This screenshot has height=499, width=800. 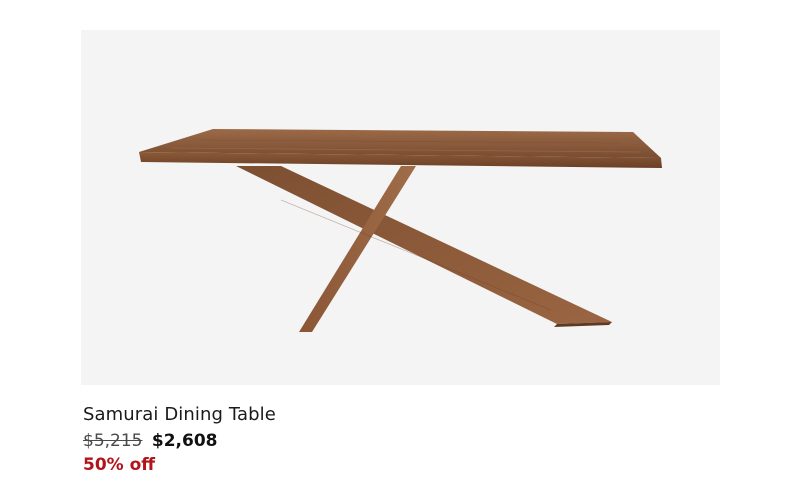 What do you see at coordinates (113, 441) in the screenshot?
I see `original-price: $5,215` at bounding box center [113, 441].